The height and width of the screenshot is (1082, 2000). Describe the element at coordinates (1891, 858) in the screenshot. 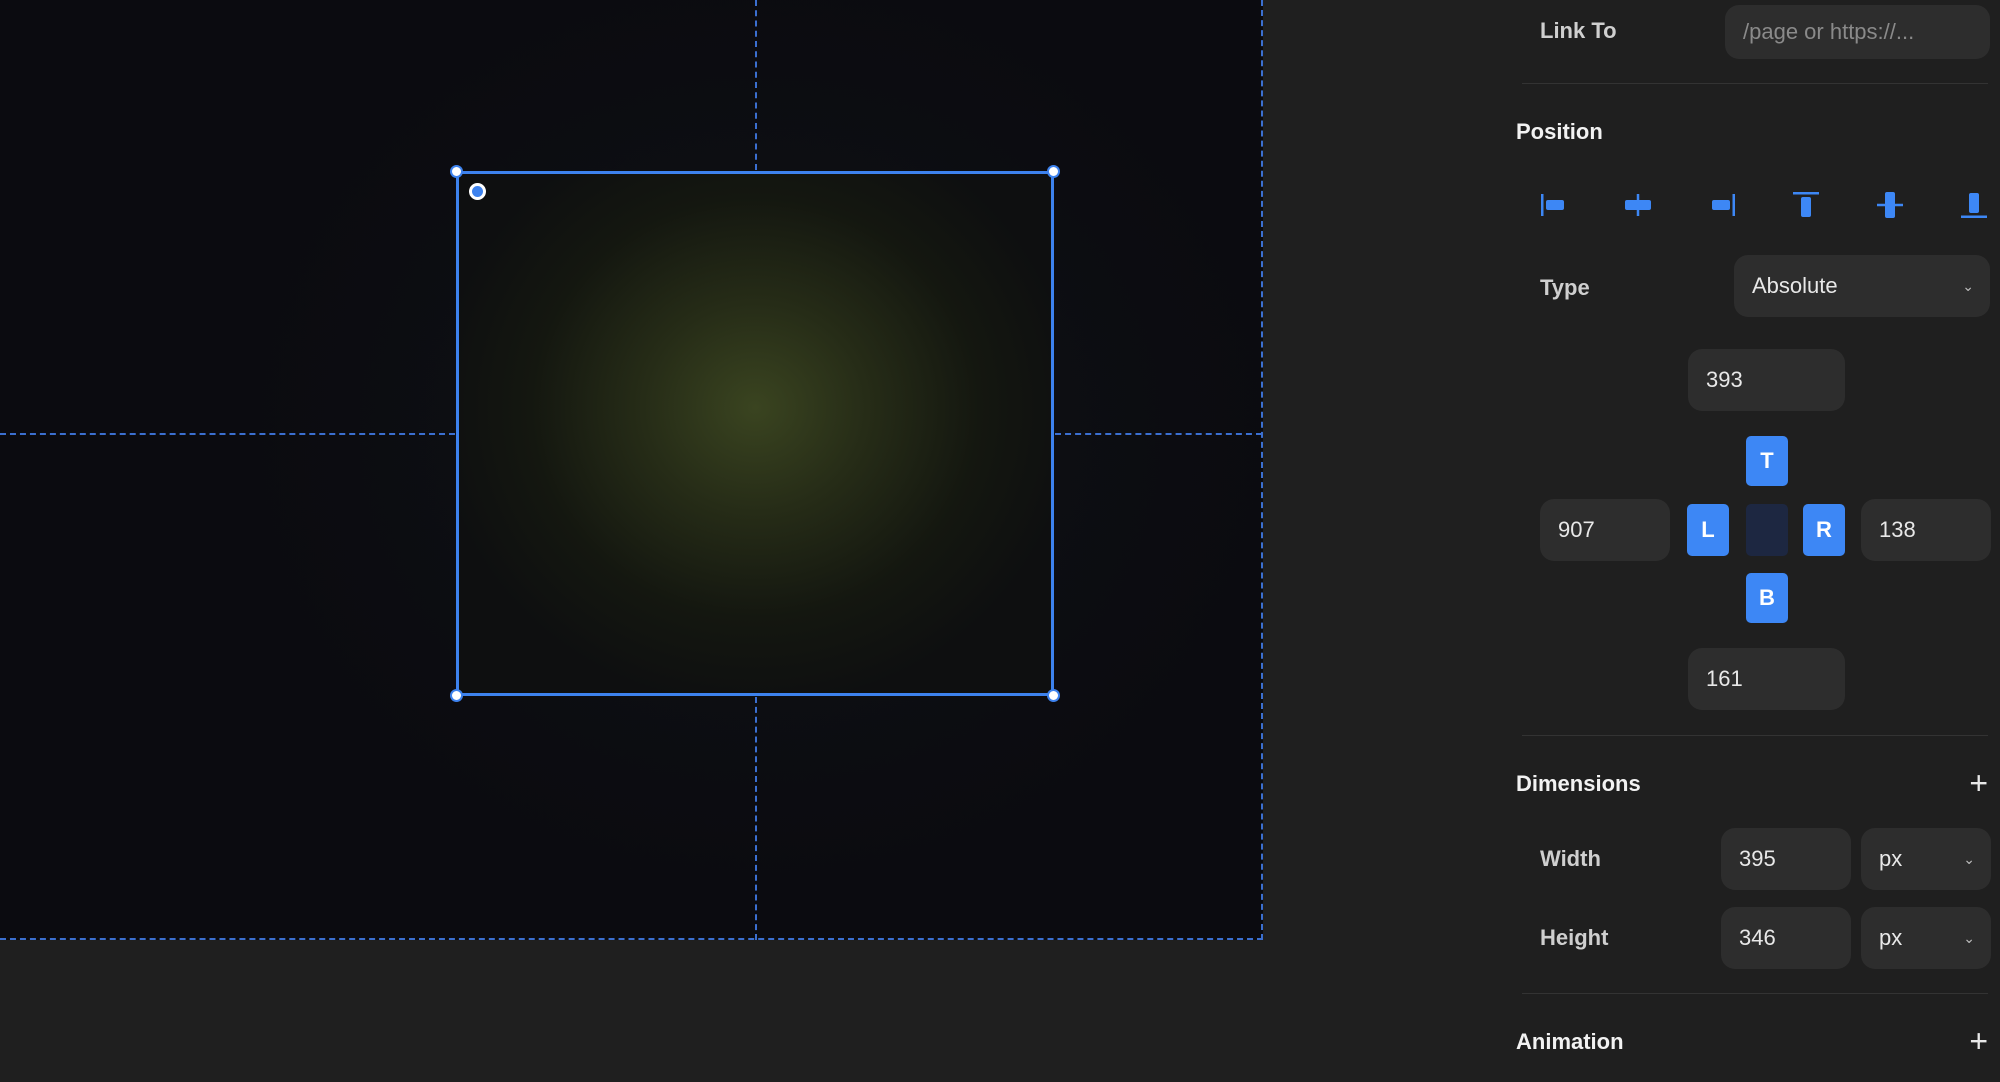

I see `width-unit-value: px` at that location.